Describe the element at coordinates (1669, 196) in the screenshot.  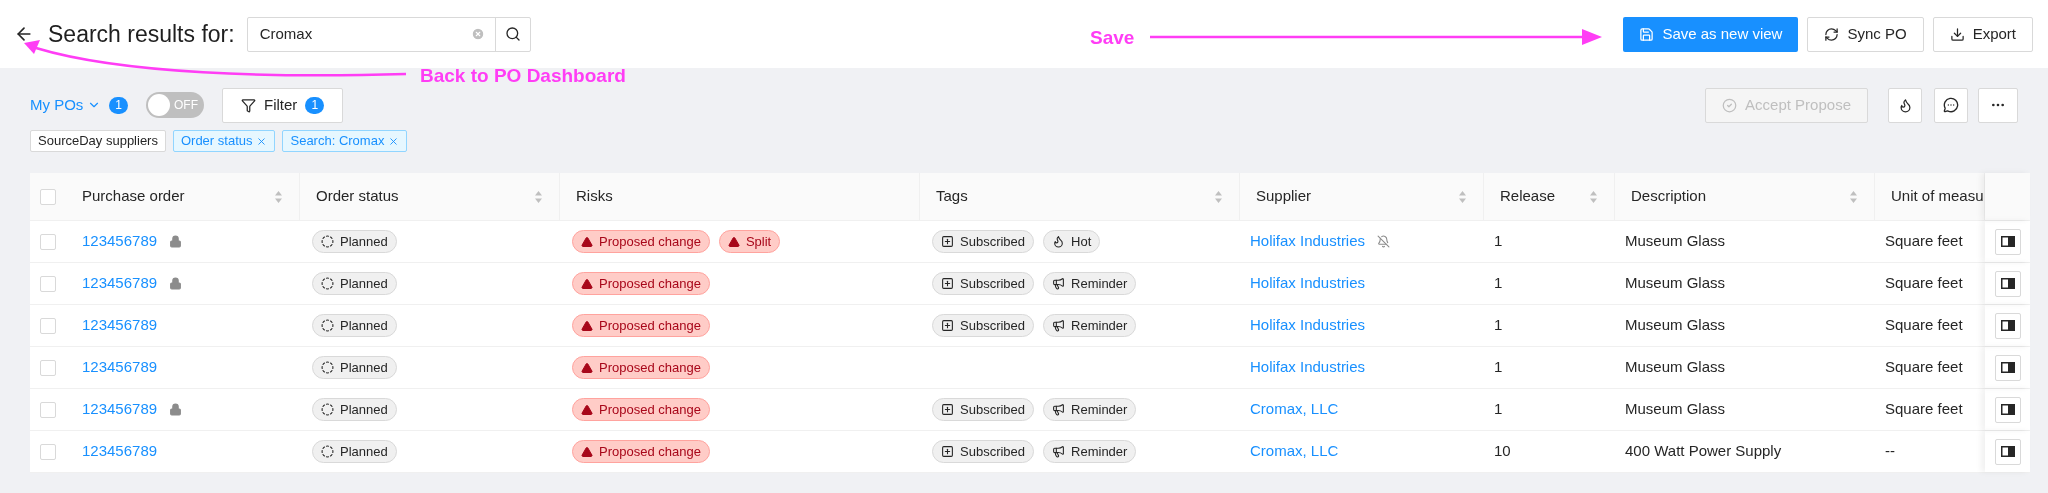
I see `column-header: Description` at that location.